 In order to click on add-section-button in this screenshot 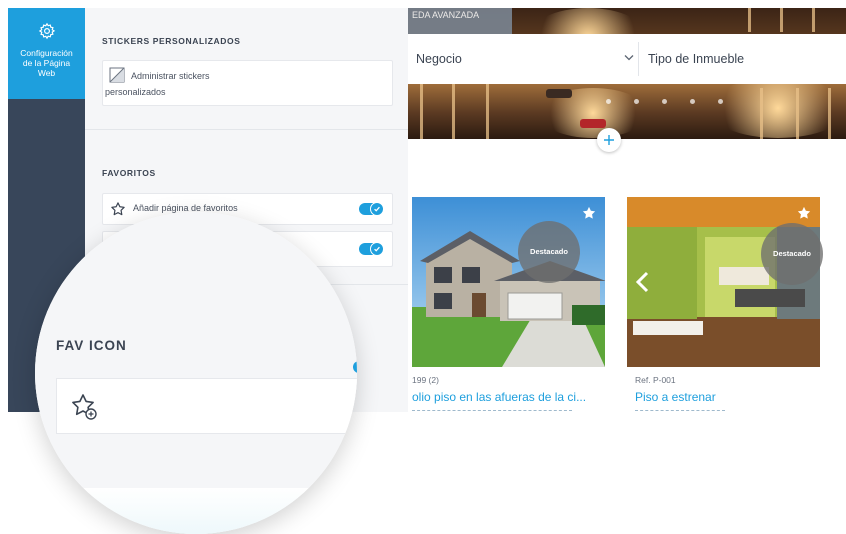, I will do `click(609, 140)`.